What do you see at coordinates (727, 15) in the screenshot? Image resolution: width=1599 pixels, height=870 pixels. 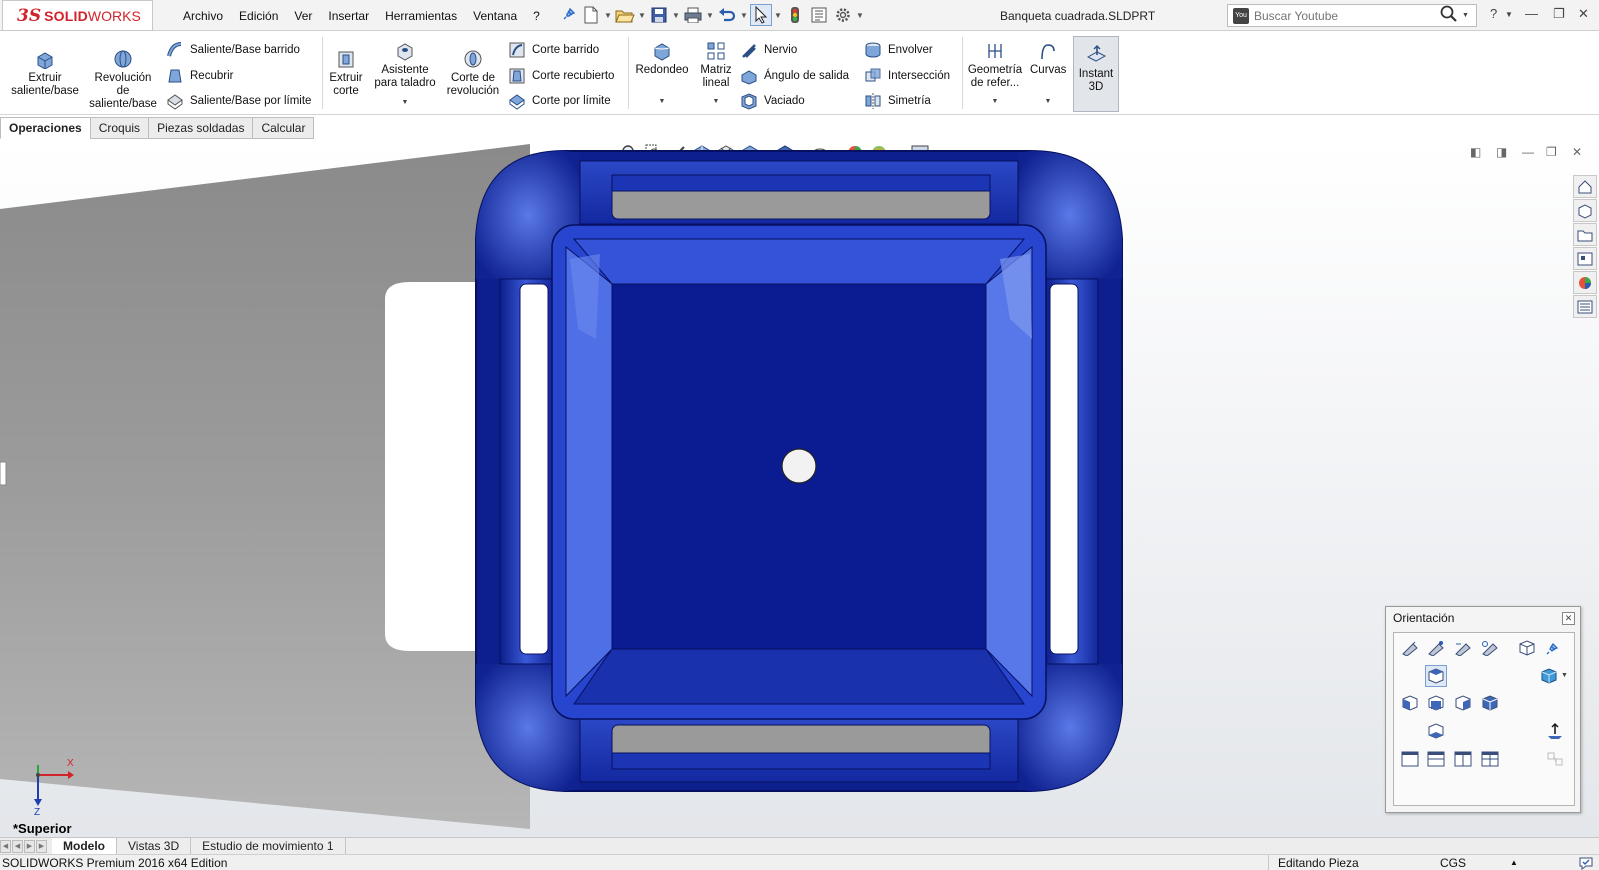 I see `undo-icon` at bounding box center [727, 15].